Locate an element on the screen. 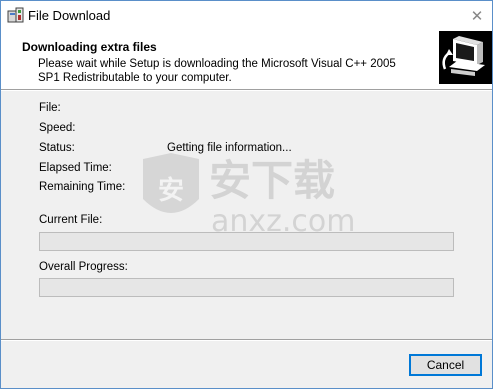 The height and width of the screenshot is (389, 493). header-divider is located at coordinates (246, 90).